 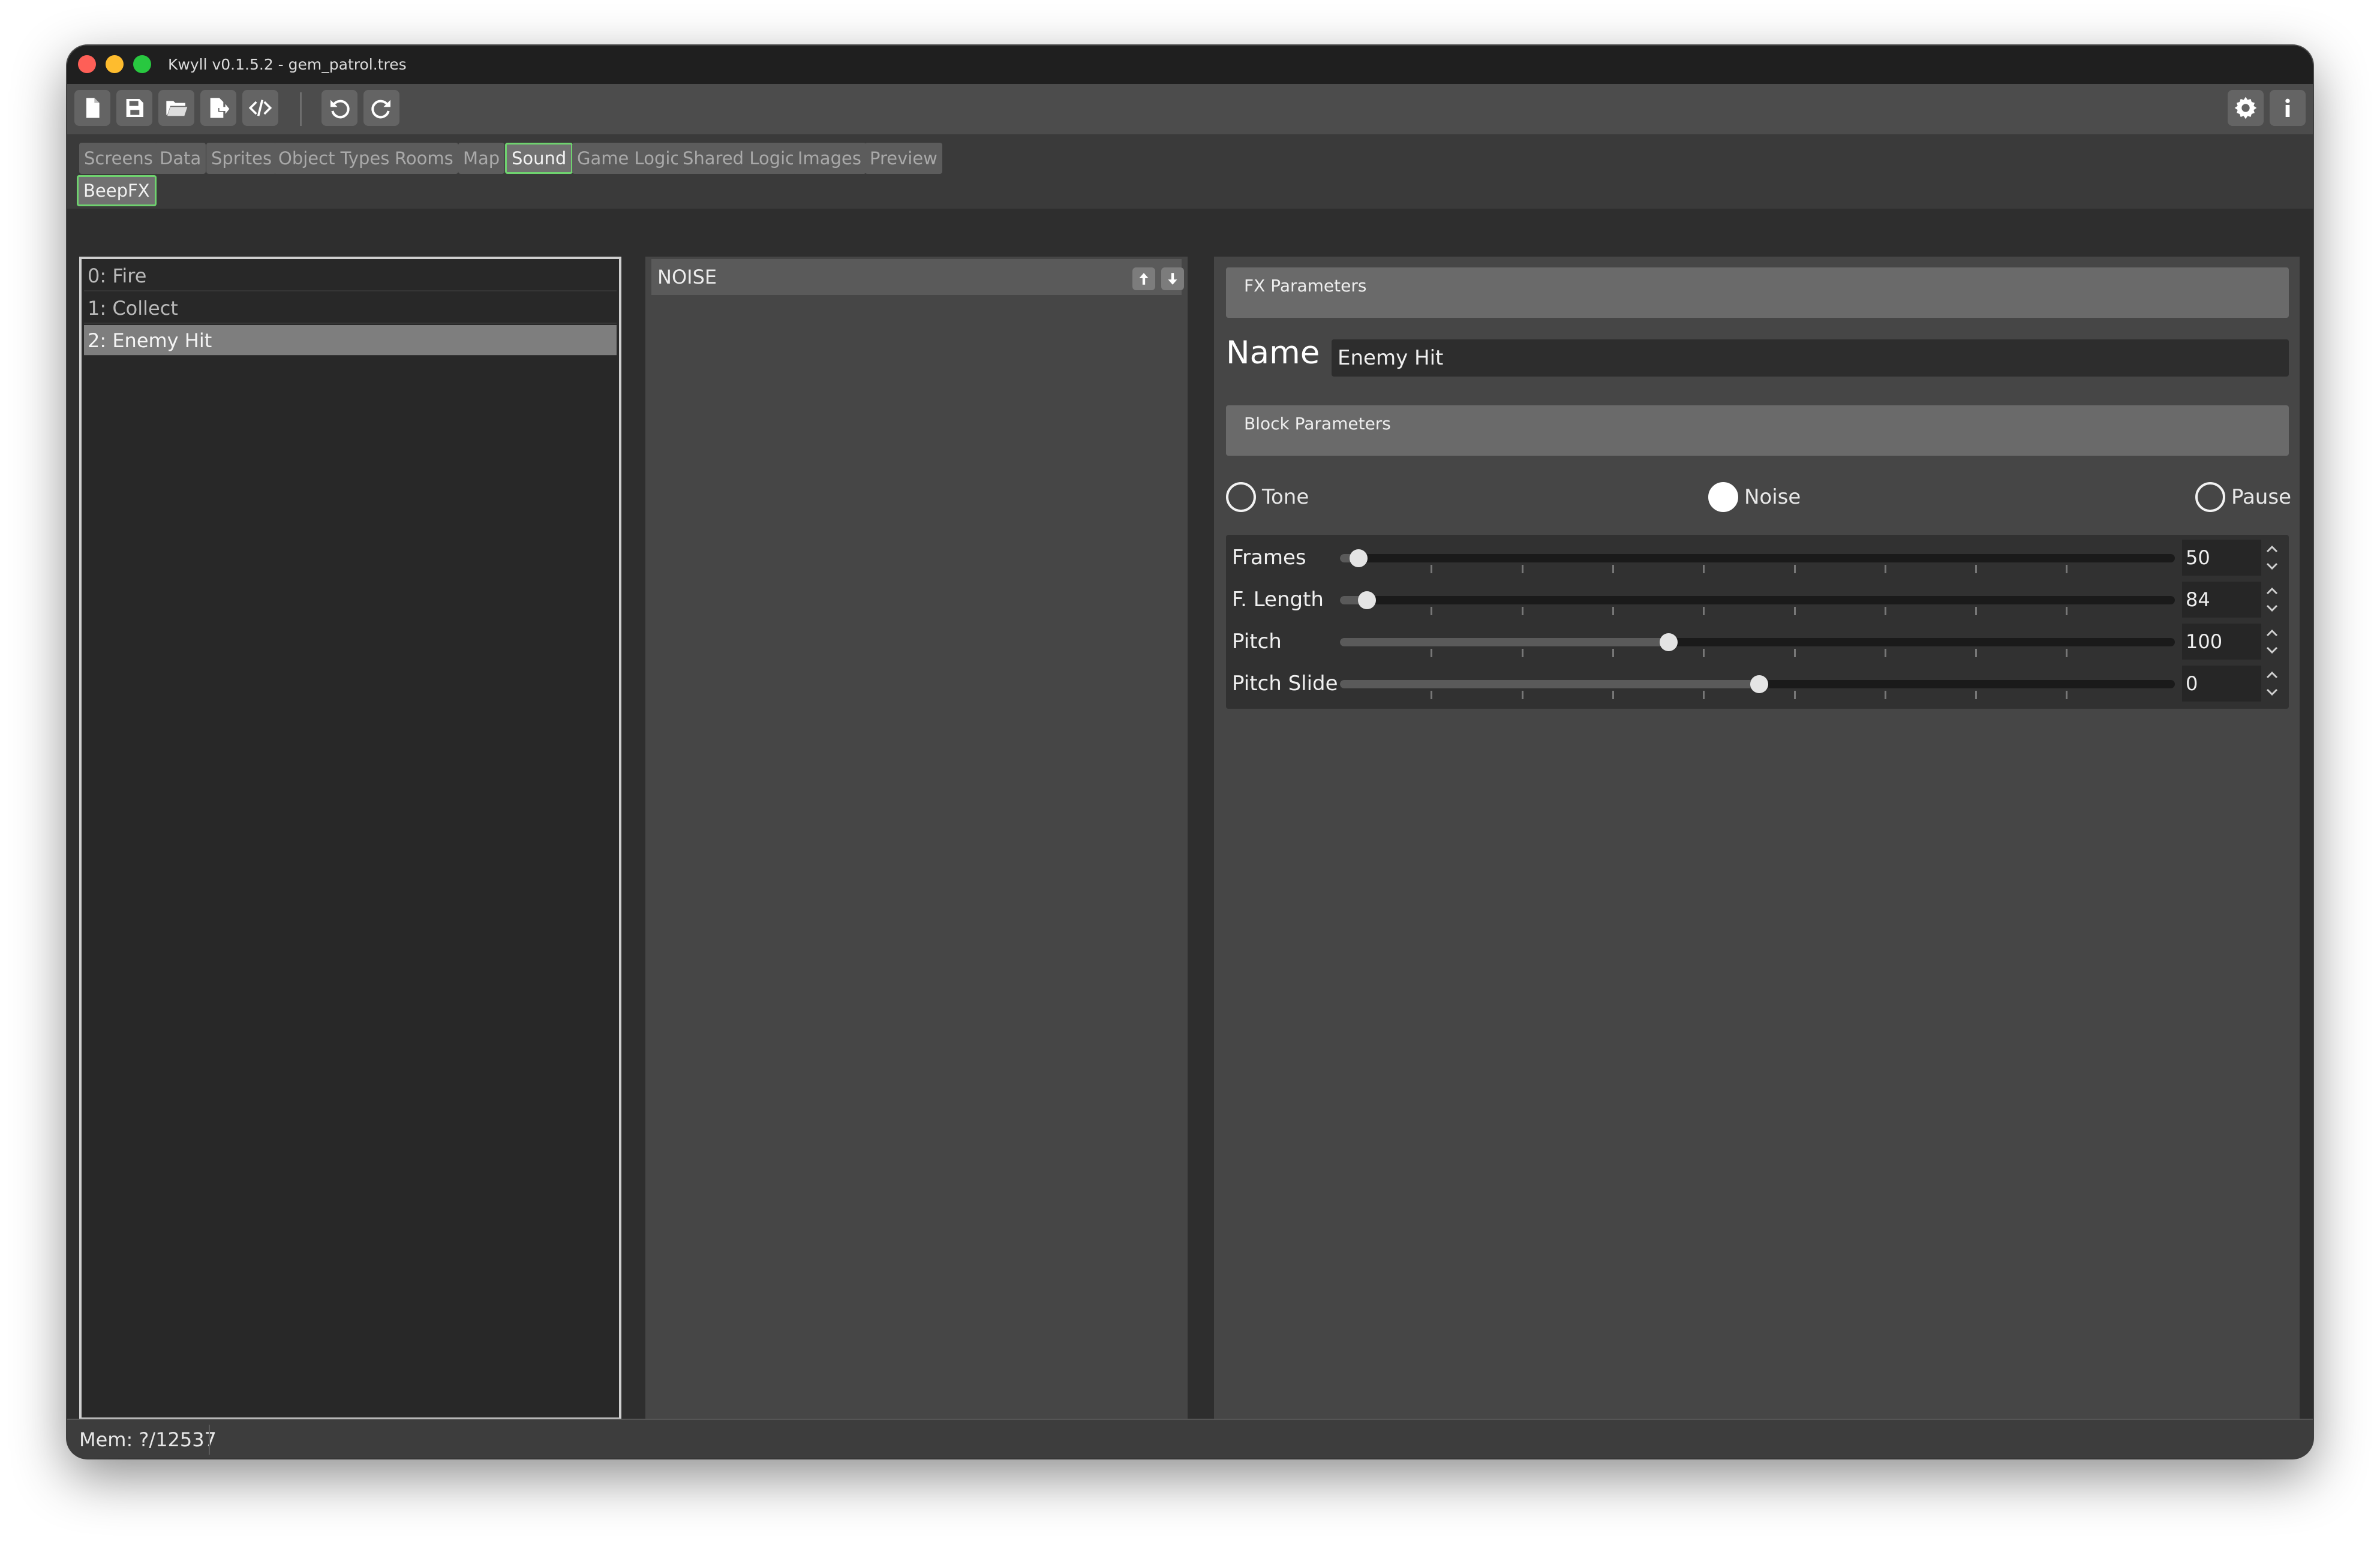 I want to click on name-input: Enemy Hit, so click(x=1811, y=358).